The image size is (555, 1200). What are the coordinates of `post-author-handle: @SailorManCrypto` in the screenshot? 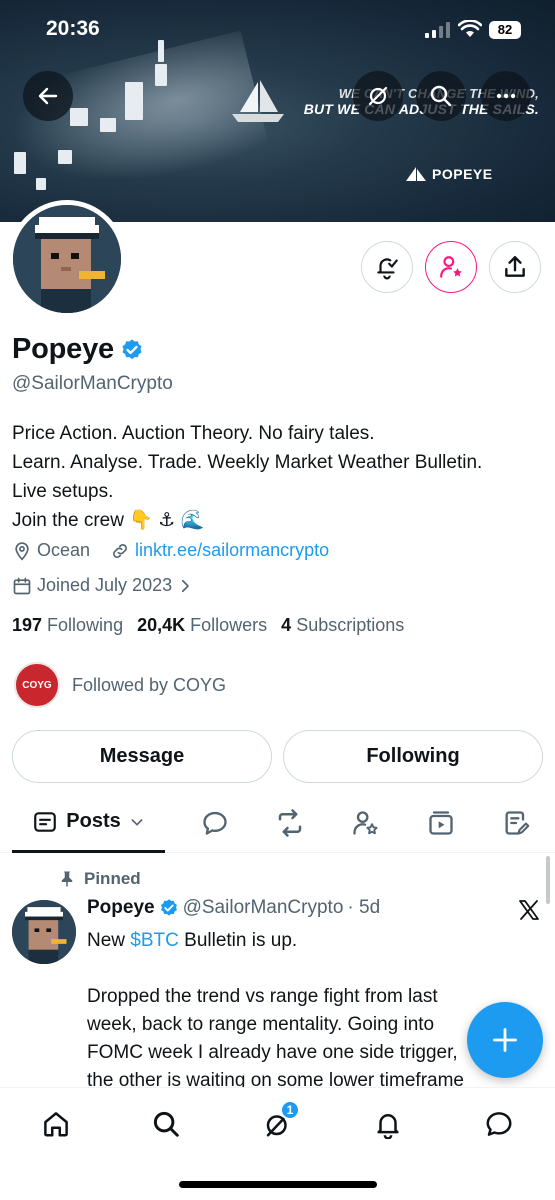 It's located at (263, 907).